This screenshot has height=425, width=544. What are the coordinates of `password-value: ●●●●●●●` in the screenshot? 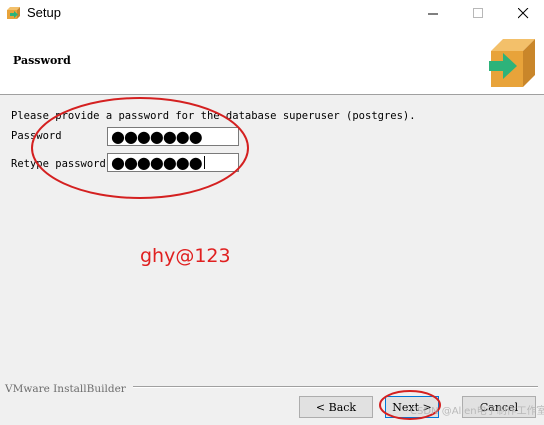 It's located at (157, 136).